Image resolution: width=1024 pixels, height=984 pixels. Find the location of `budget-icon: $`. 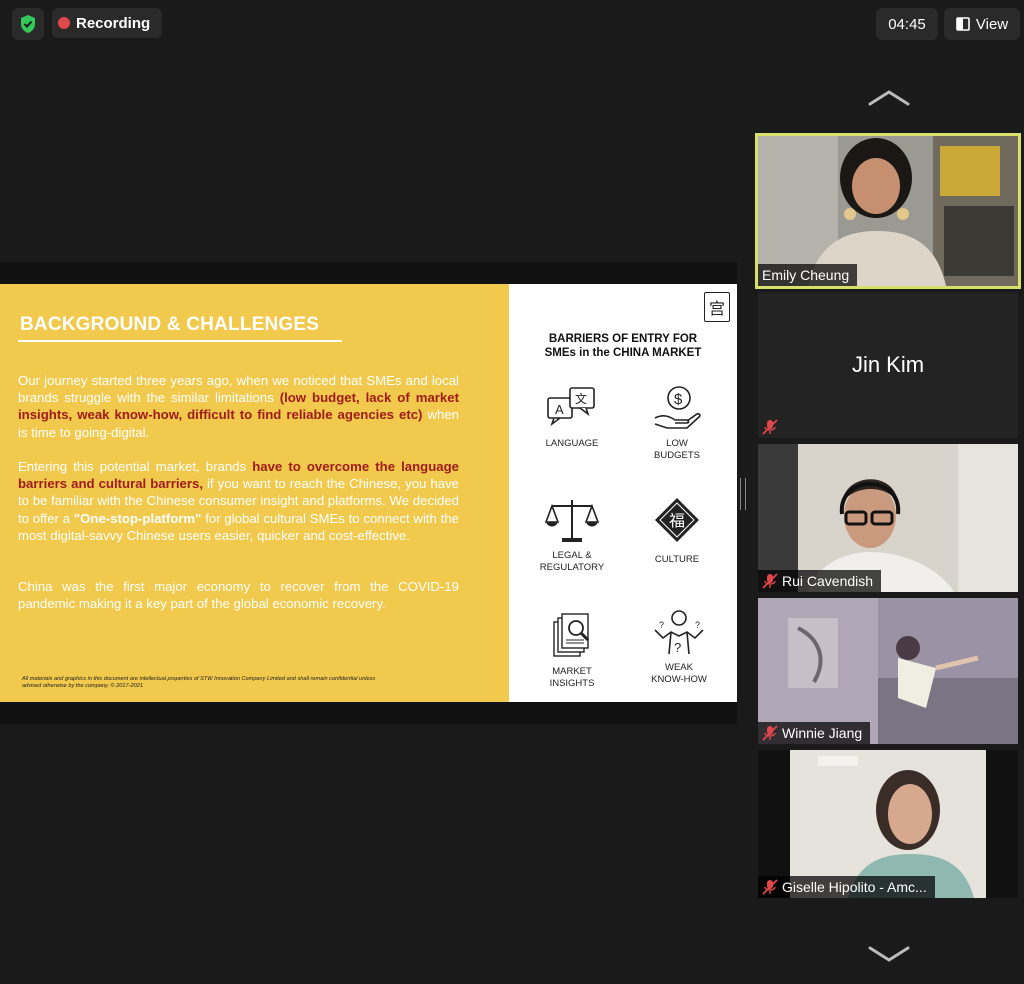

budget-icon: $ is located at coordinates (677, 407).